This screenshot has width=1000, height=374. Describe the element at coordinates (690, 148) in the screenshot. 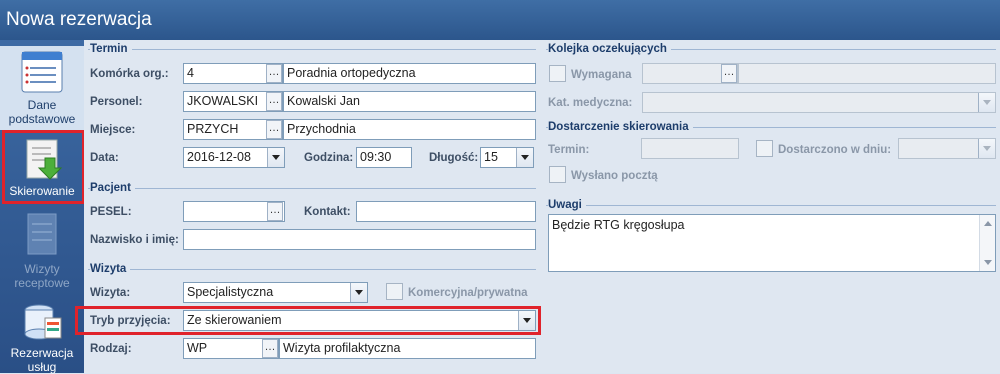

I see `dostarczenie-termin-field` at that location.